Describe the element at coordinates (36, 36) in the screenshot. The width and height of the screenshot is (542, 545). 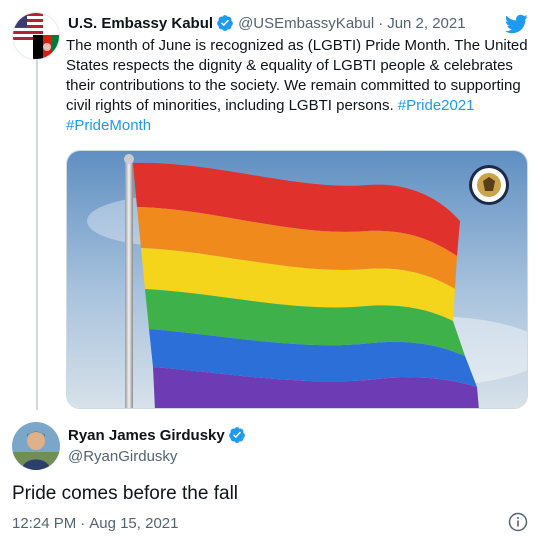
I see `embassy-avatar` at that location.